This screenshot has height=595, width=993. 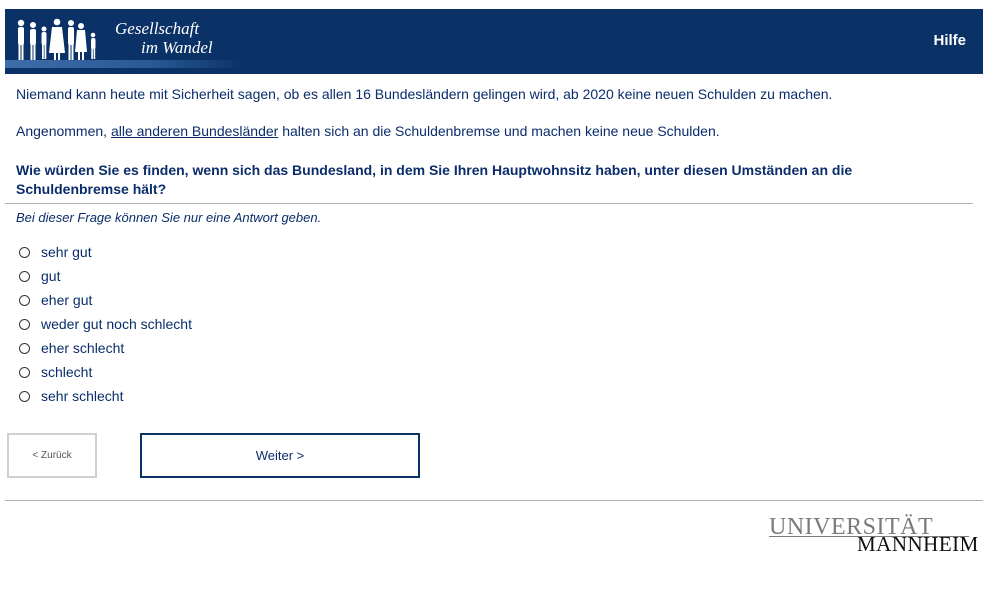 I want to click on option-label: eher schlecht, so click(x=82, y=348).